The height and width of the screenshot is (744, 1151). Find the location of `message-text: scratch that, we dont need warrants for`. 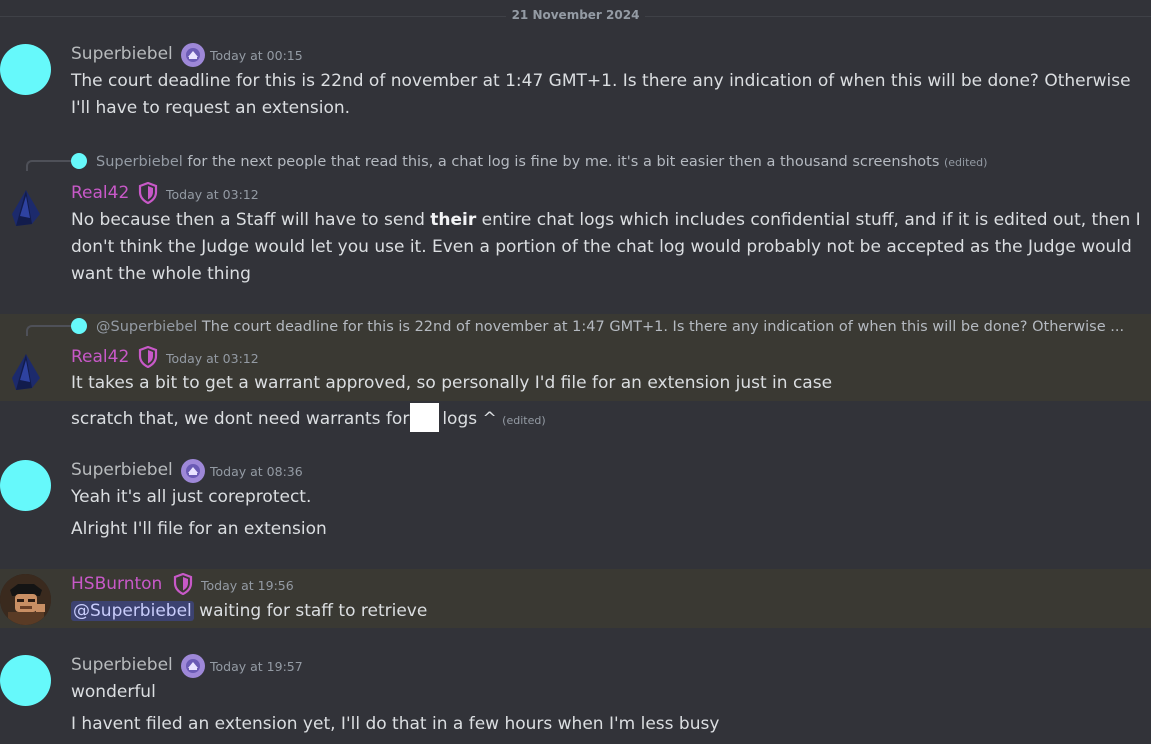

message-text: scratch that, we dont need warrants for is located at coordinates (240, 419).